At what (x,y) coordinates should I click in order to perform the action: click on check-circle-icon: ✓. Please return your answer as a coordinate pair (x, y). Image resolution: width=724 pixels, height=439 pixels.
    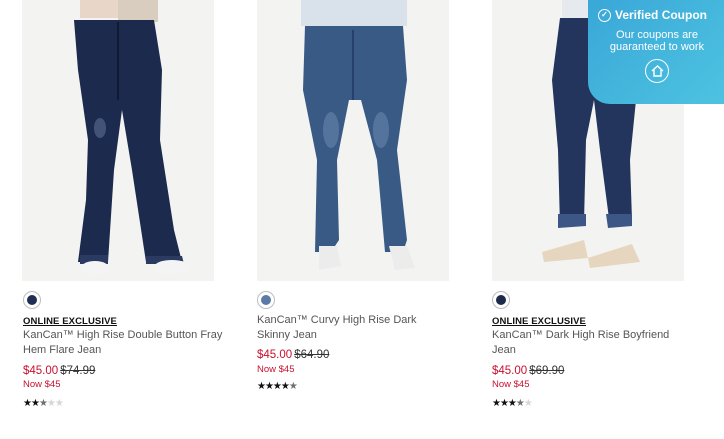
    Looking at the image, I should click on (604, 15).